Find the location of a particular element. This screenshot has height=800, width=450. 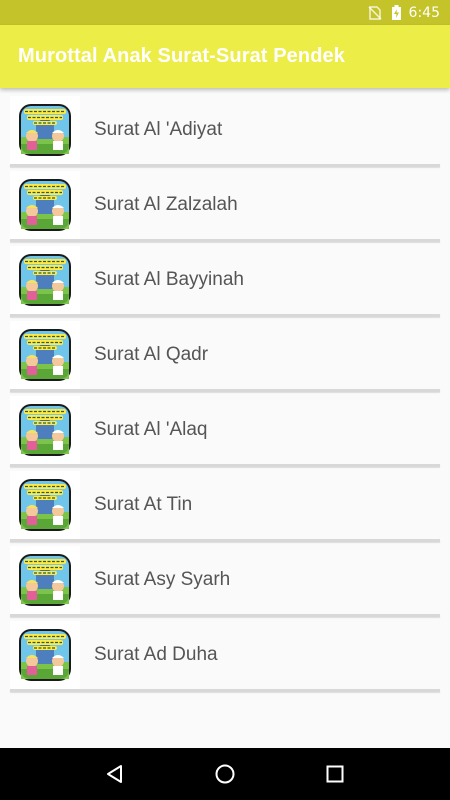

app-bar: Murottal Anak Surat-Surat Pendek is located at coordinates (225, 56).